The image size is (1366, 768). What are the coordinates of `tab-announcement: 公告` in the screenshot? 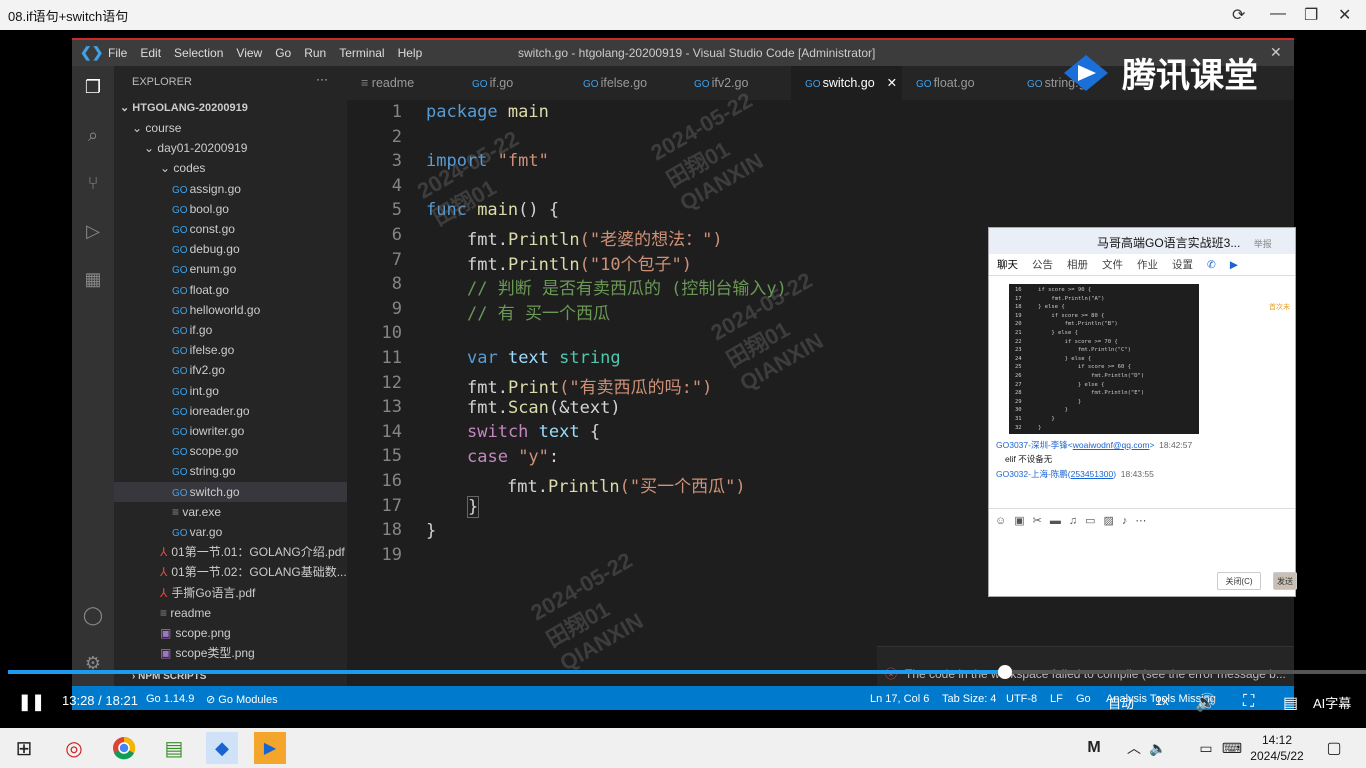 It's located at (1042, 264).